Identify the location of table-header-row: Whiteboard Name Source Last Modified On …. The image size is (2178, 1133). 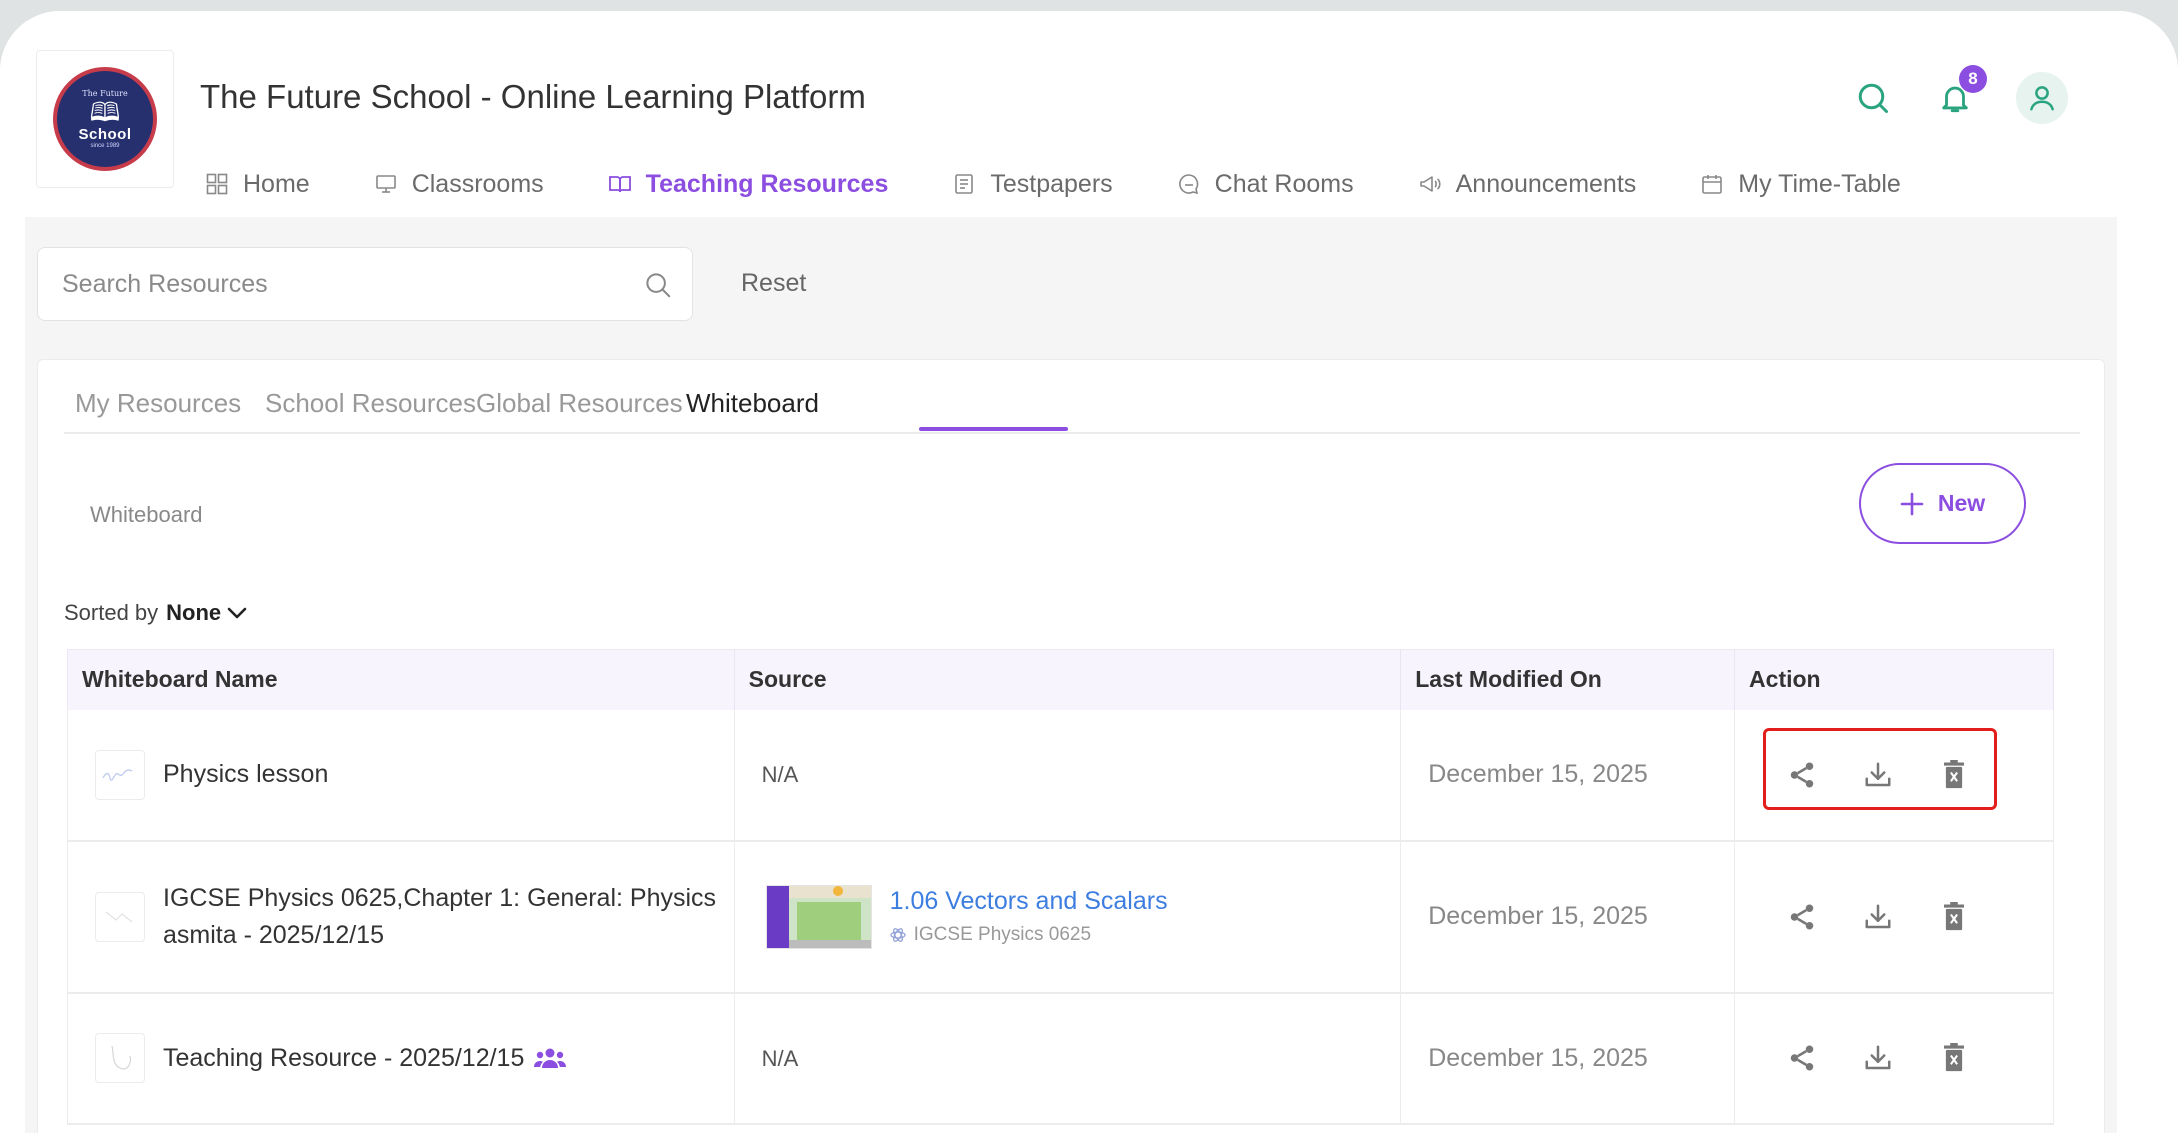
(1060, 679).